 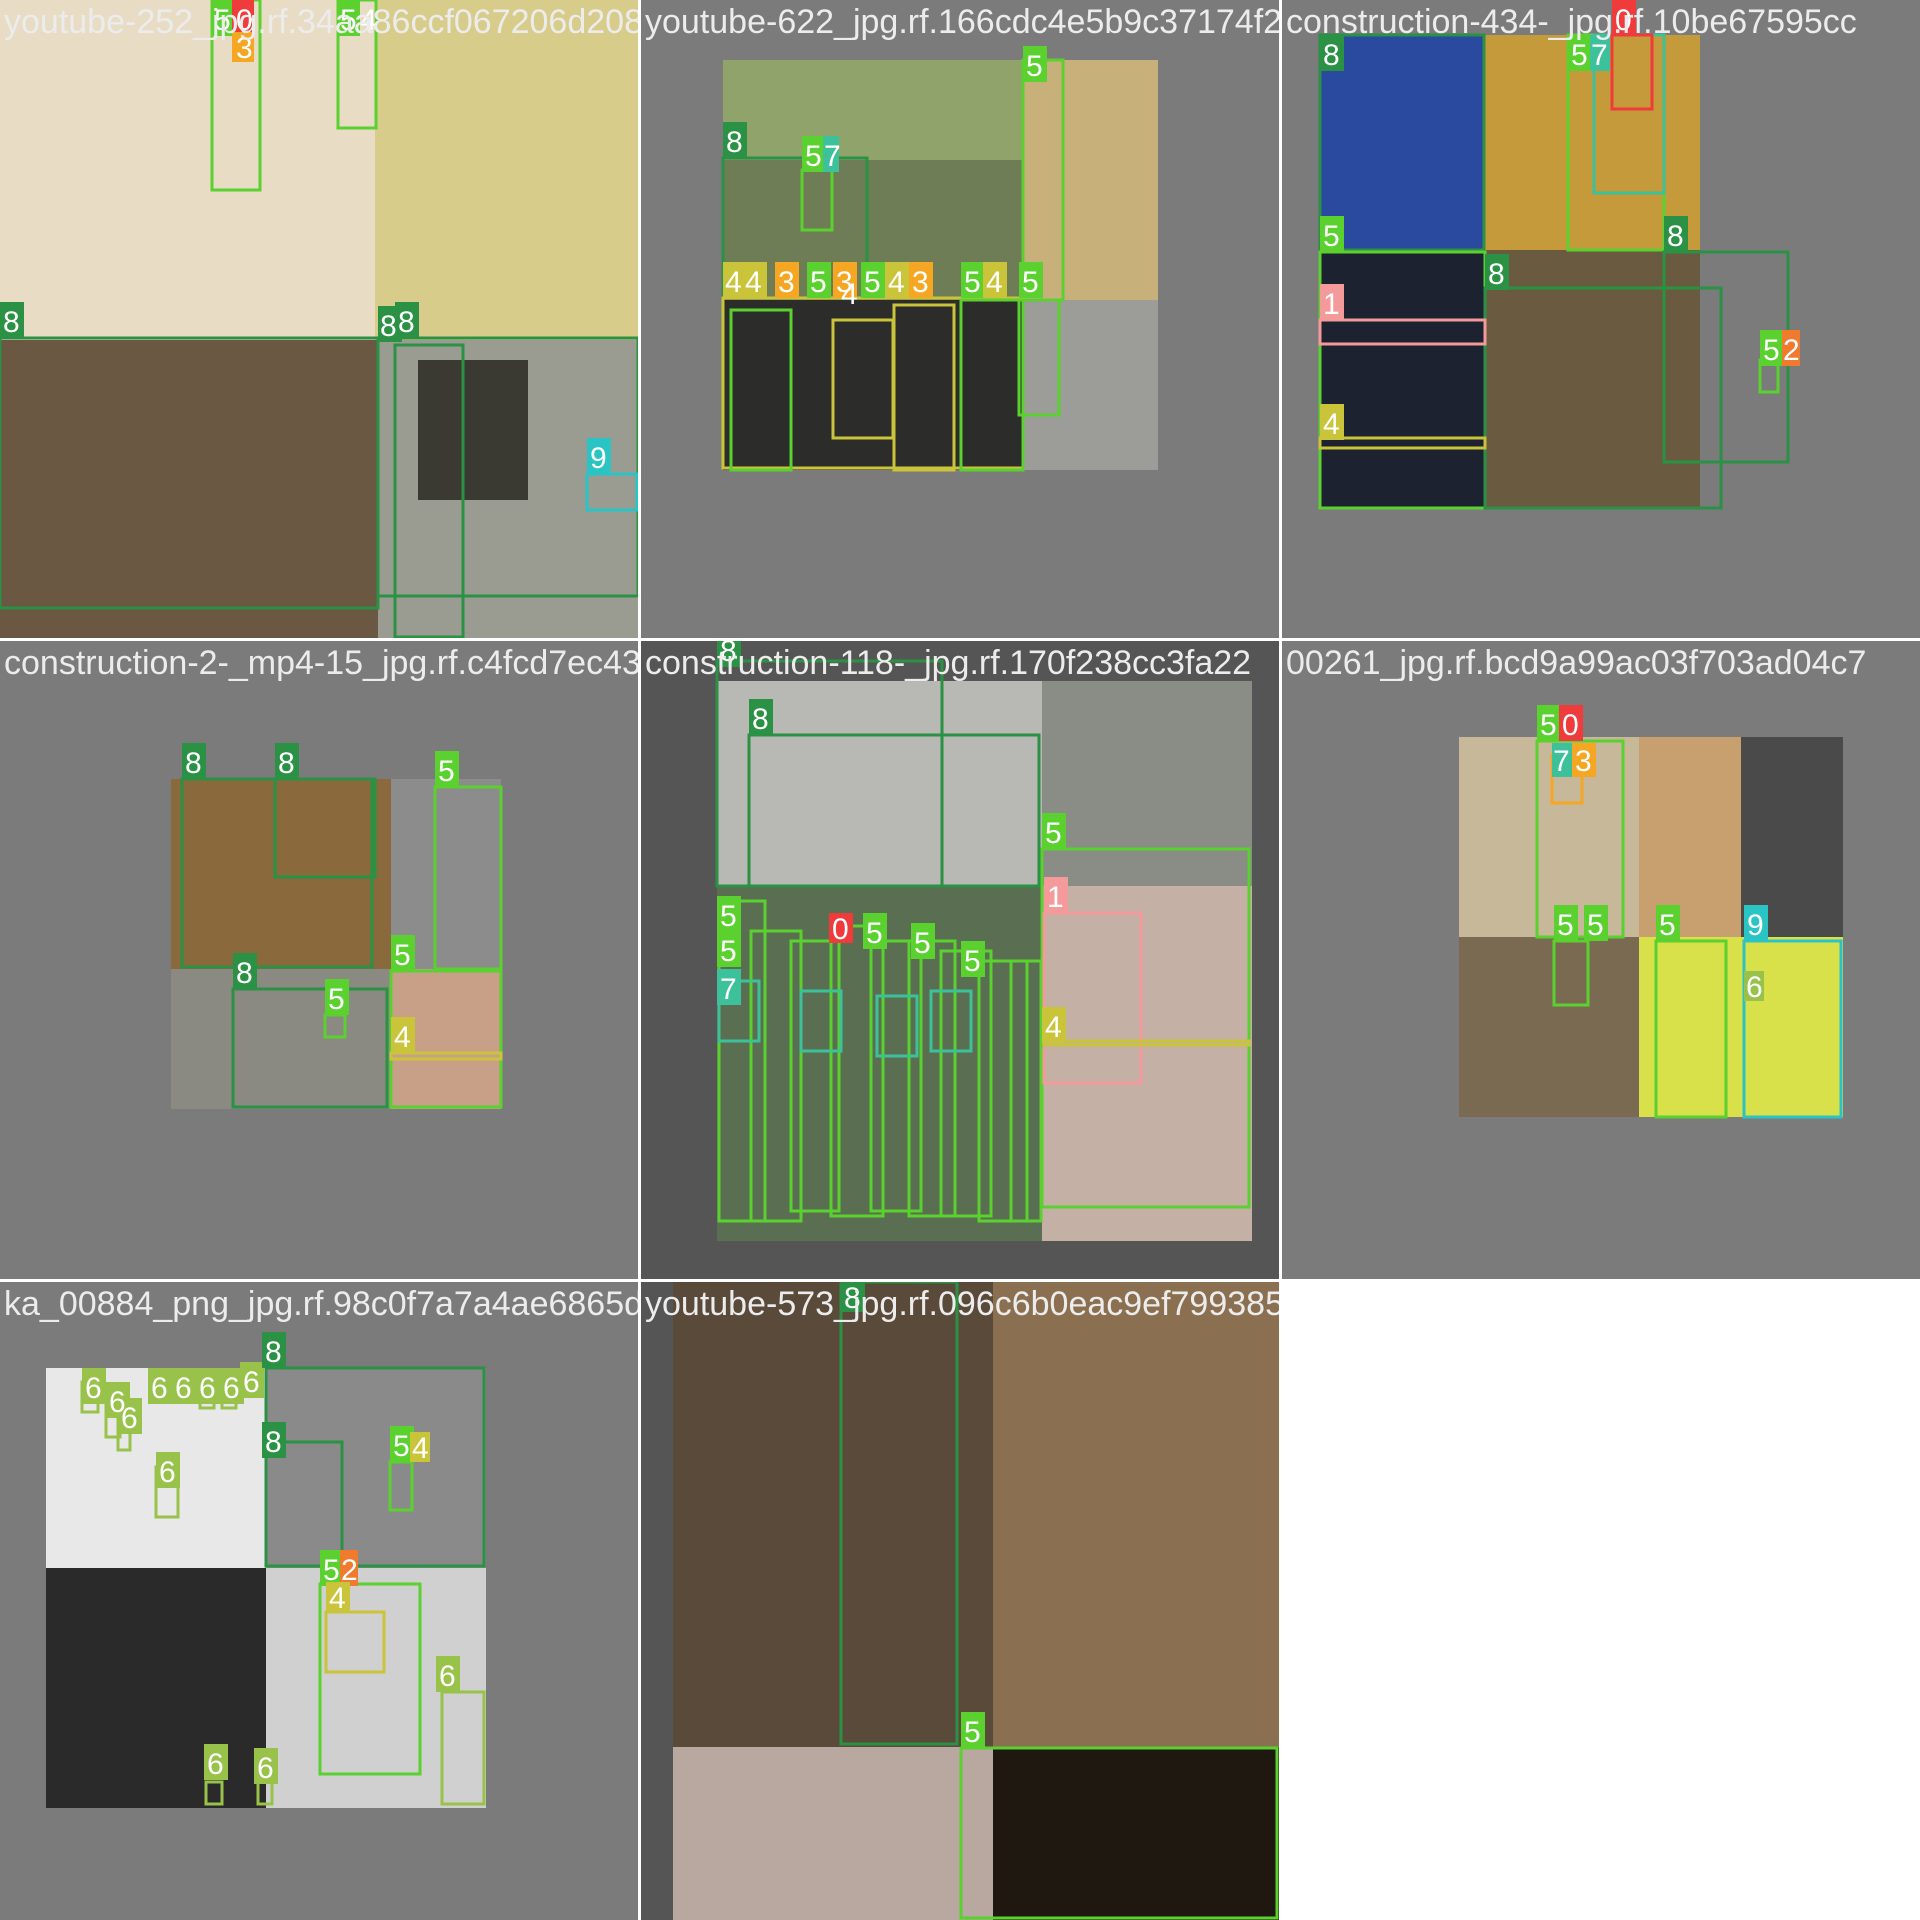 I want to click on tile-2-canvas: 5 8 5 7 4 4 3 5 3 4 5 4 3 5 4 5, so click(x=939, y=259).